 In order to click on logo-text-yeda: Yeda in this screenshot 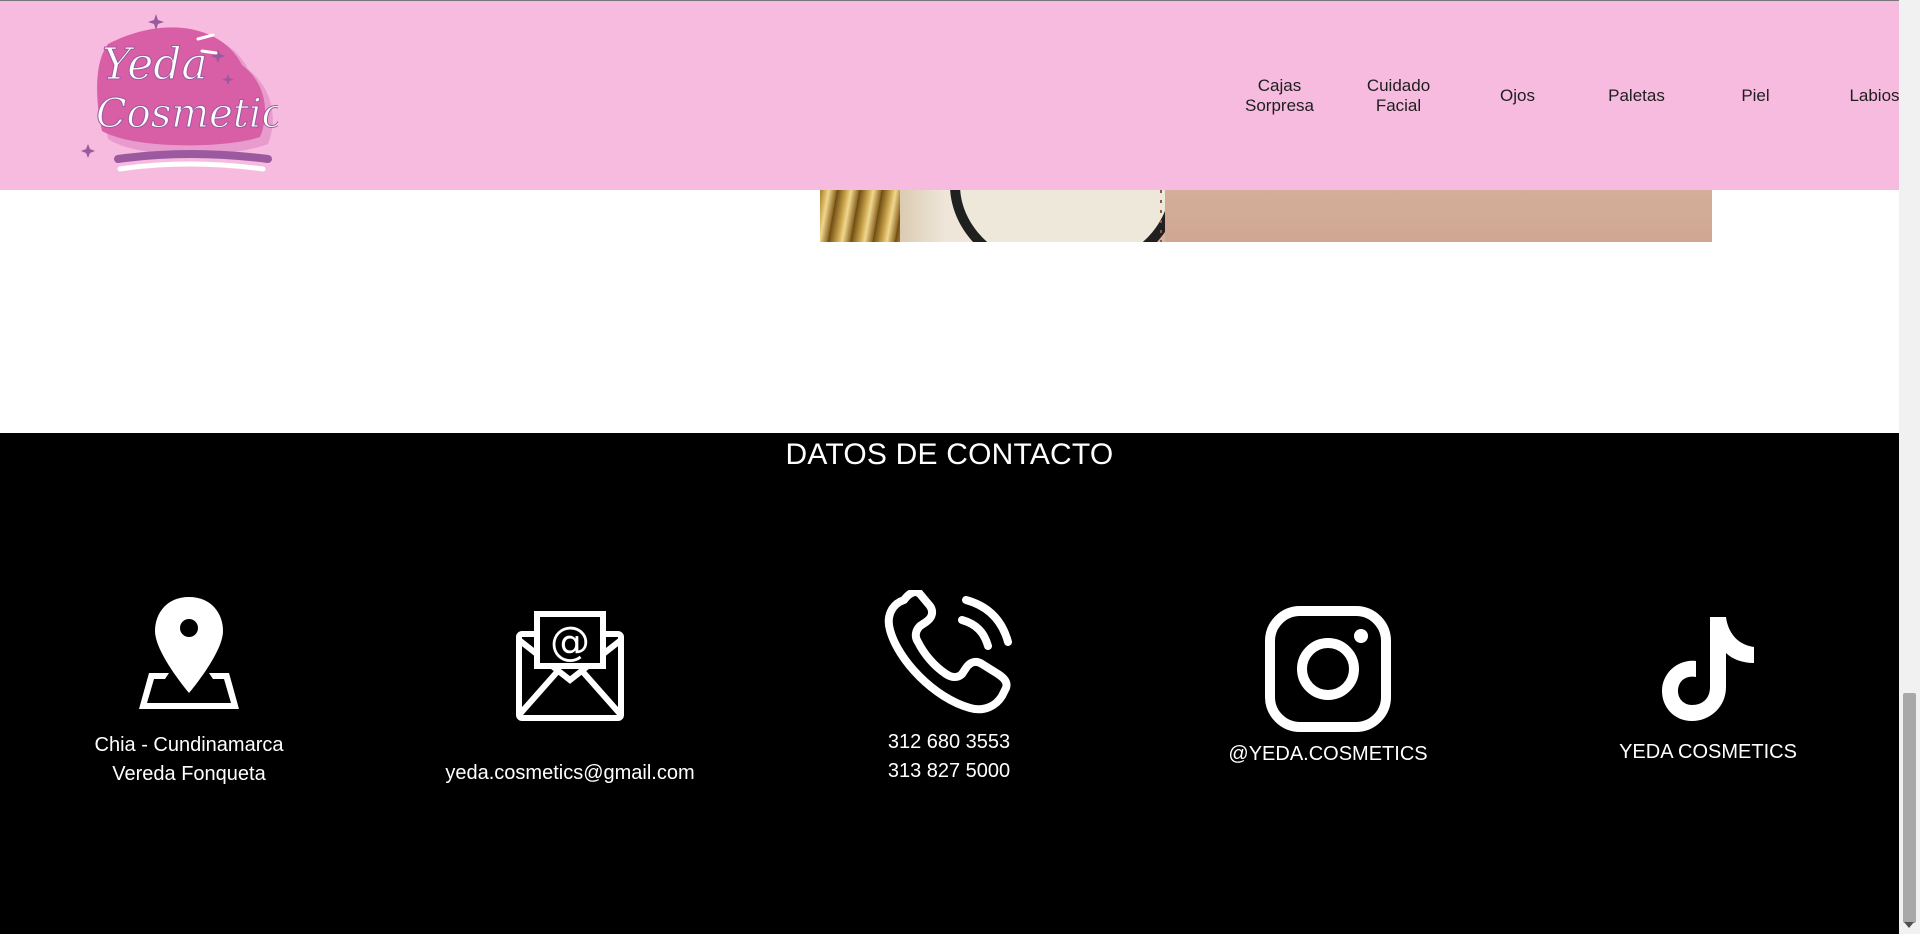, I will do `click(155, 64)`.